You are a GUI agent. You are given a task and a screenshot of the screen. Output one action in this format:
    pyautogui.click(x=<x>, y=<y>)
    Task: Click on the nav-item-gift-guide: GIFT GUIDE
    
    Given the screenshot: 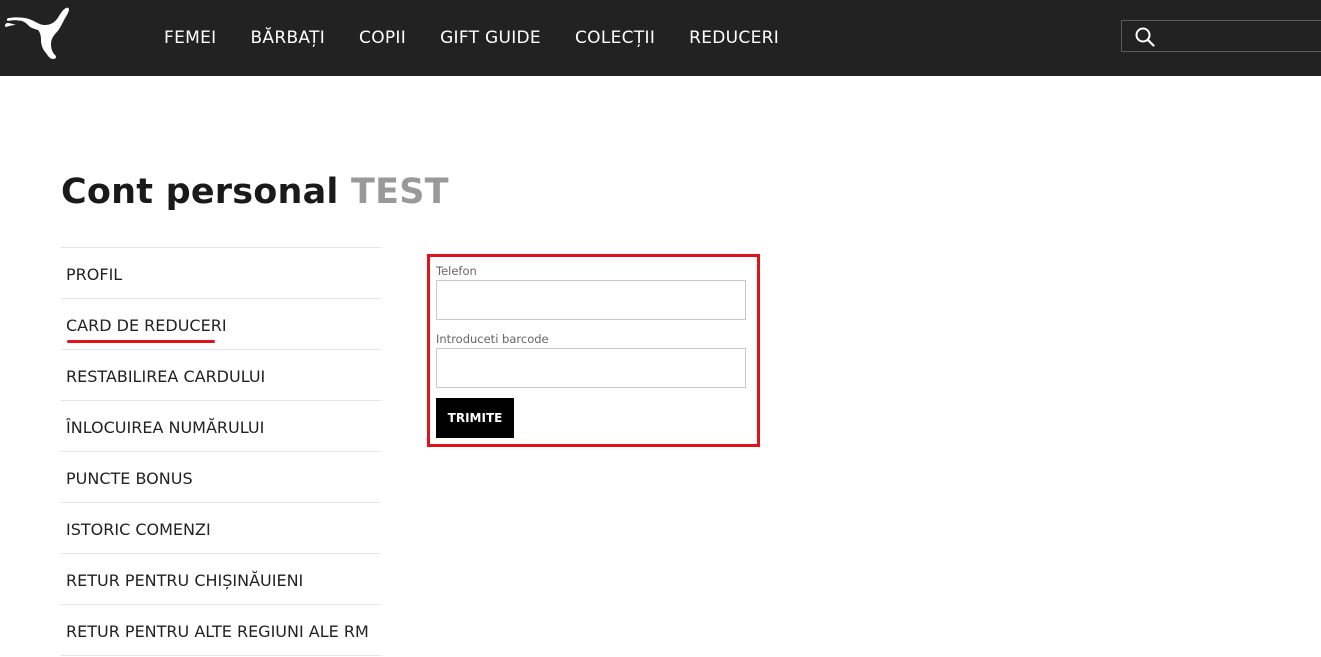 What is the action you would take?
    pyautogui.click(x=490, y=38)
    